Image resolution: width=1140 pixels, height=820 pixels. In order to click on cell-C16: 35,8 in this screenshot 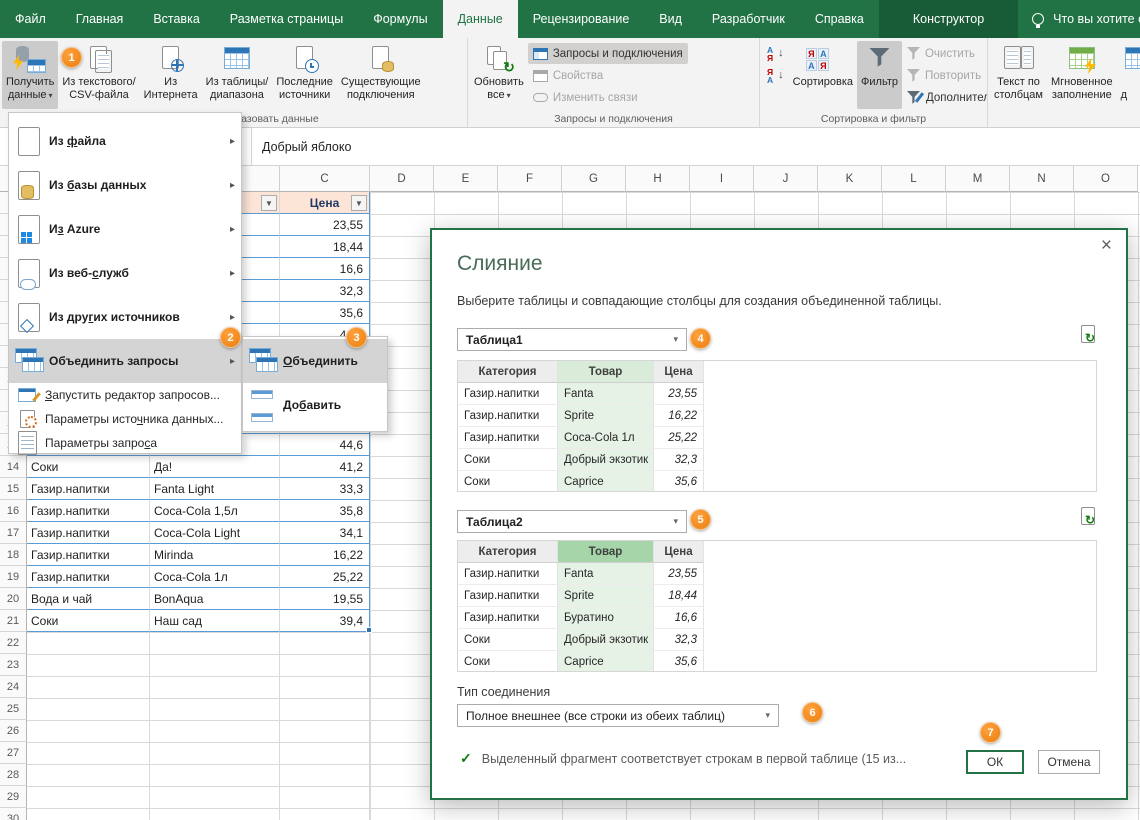, I will do `click(325, 511)`.